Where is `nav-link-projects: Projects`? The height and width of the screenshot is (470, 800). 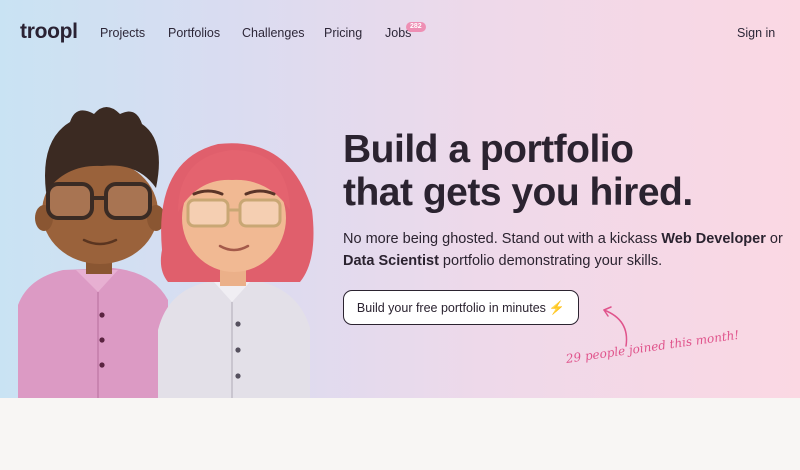 nav-link-projects: Projects is located at coordinates (122, 33).